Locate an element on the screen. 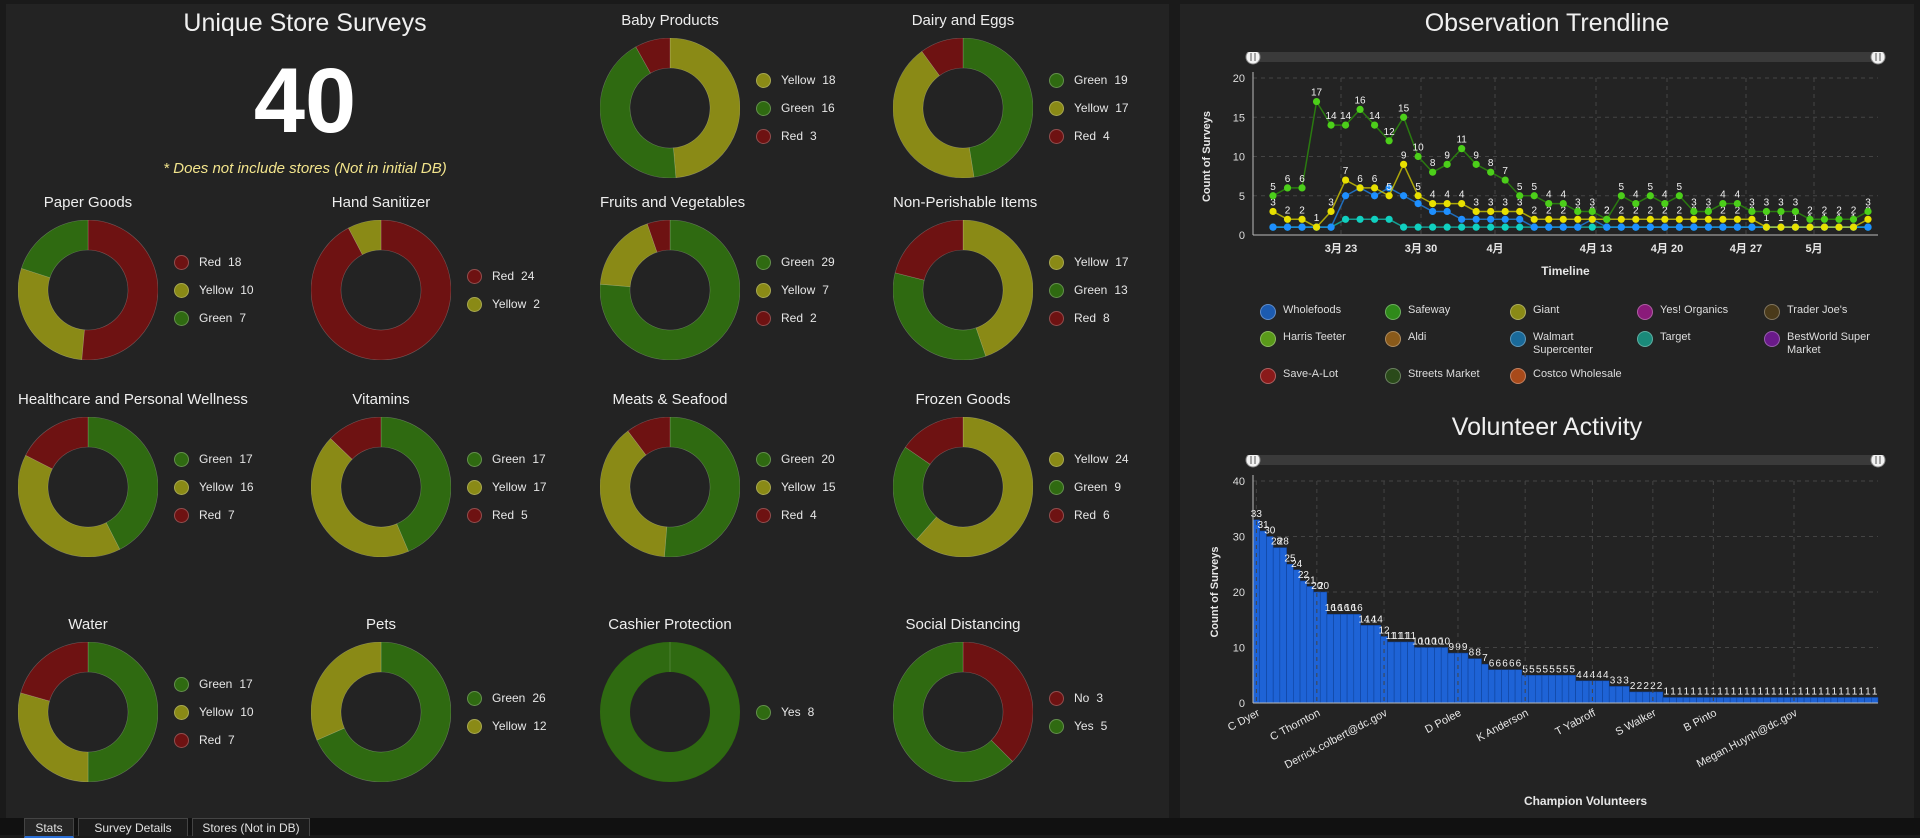 Image resolution: width=1920 pixels, height=838 pixels. donut-water: Water Green 17 Yellow 10 Red 7 is located at coordinates (138, 703).